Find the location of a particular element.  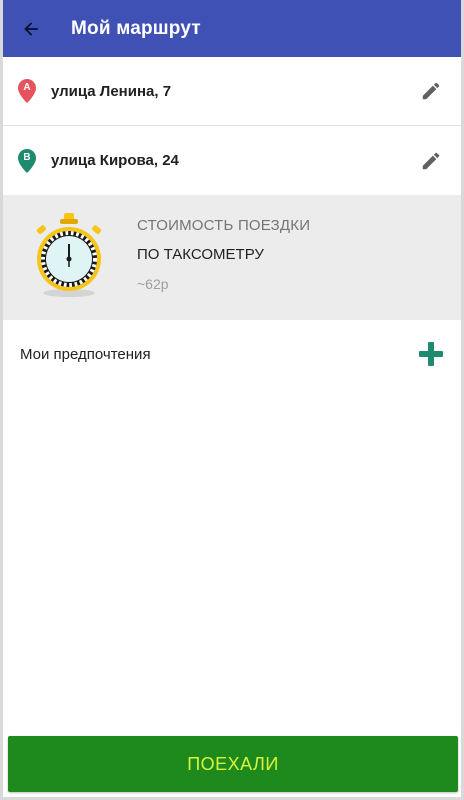

add-preference-button is located at coordinates (431, 354).